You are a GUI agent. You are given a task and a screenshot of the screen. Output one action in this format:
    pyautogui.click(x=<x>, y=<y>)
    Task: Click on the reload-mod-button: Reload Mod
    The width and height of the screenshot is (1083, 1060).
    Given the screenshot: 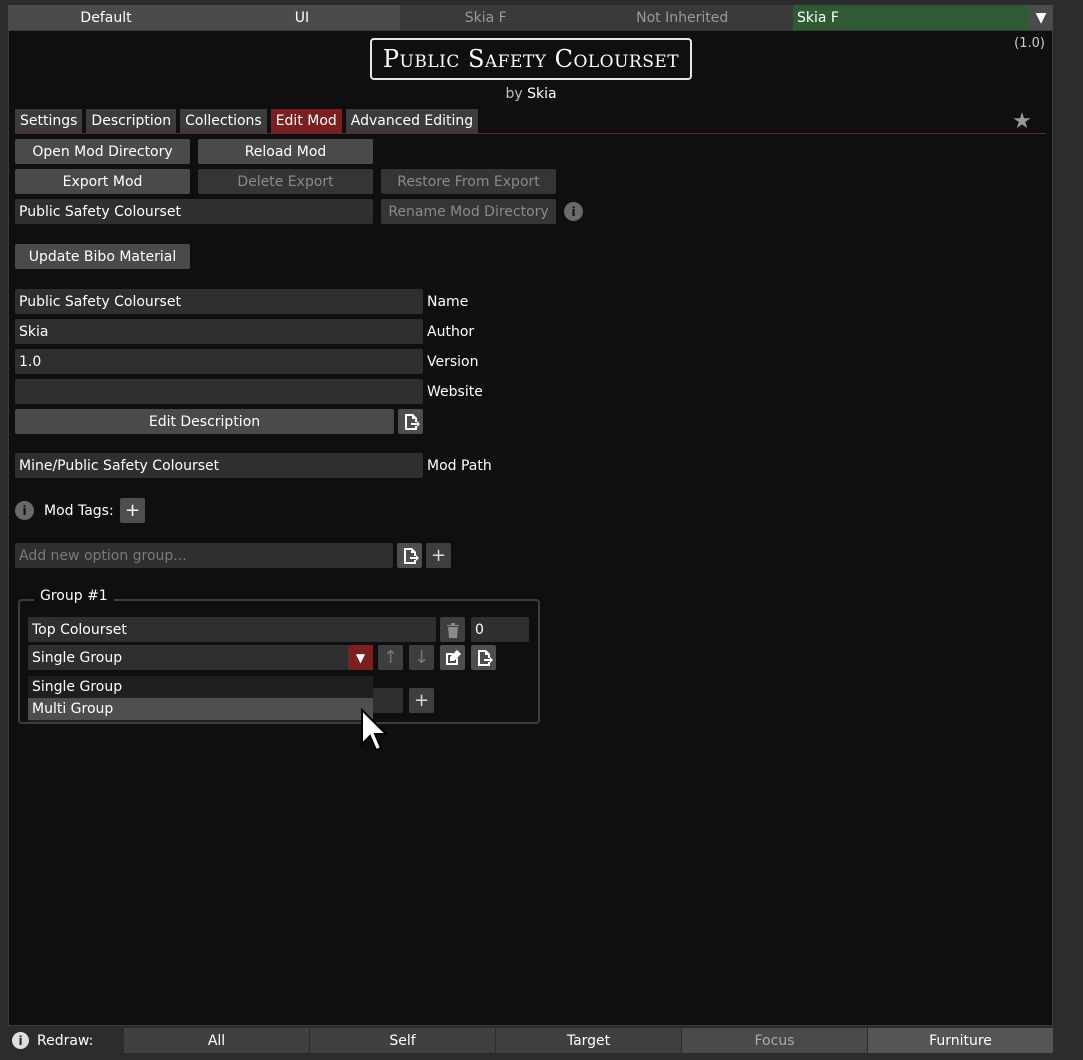 What is the action you would take?
    pyautogui.click(x=285, y=151)
    